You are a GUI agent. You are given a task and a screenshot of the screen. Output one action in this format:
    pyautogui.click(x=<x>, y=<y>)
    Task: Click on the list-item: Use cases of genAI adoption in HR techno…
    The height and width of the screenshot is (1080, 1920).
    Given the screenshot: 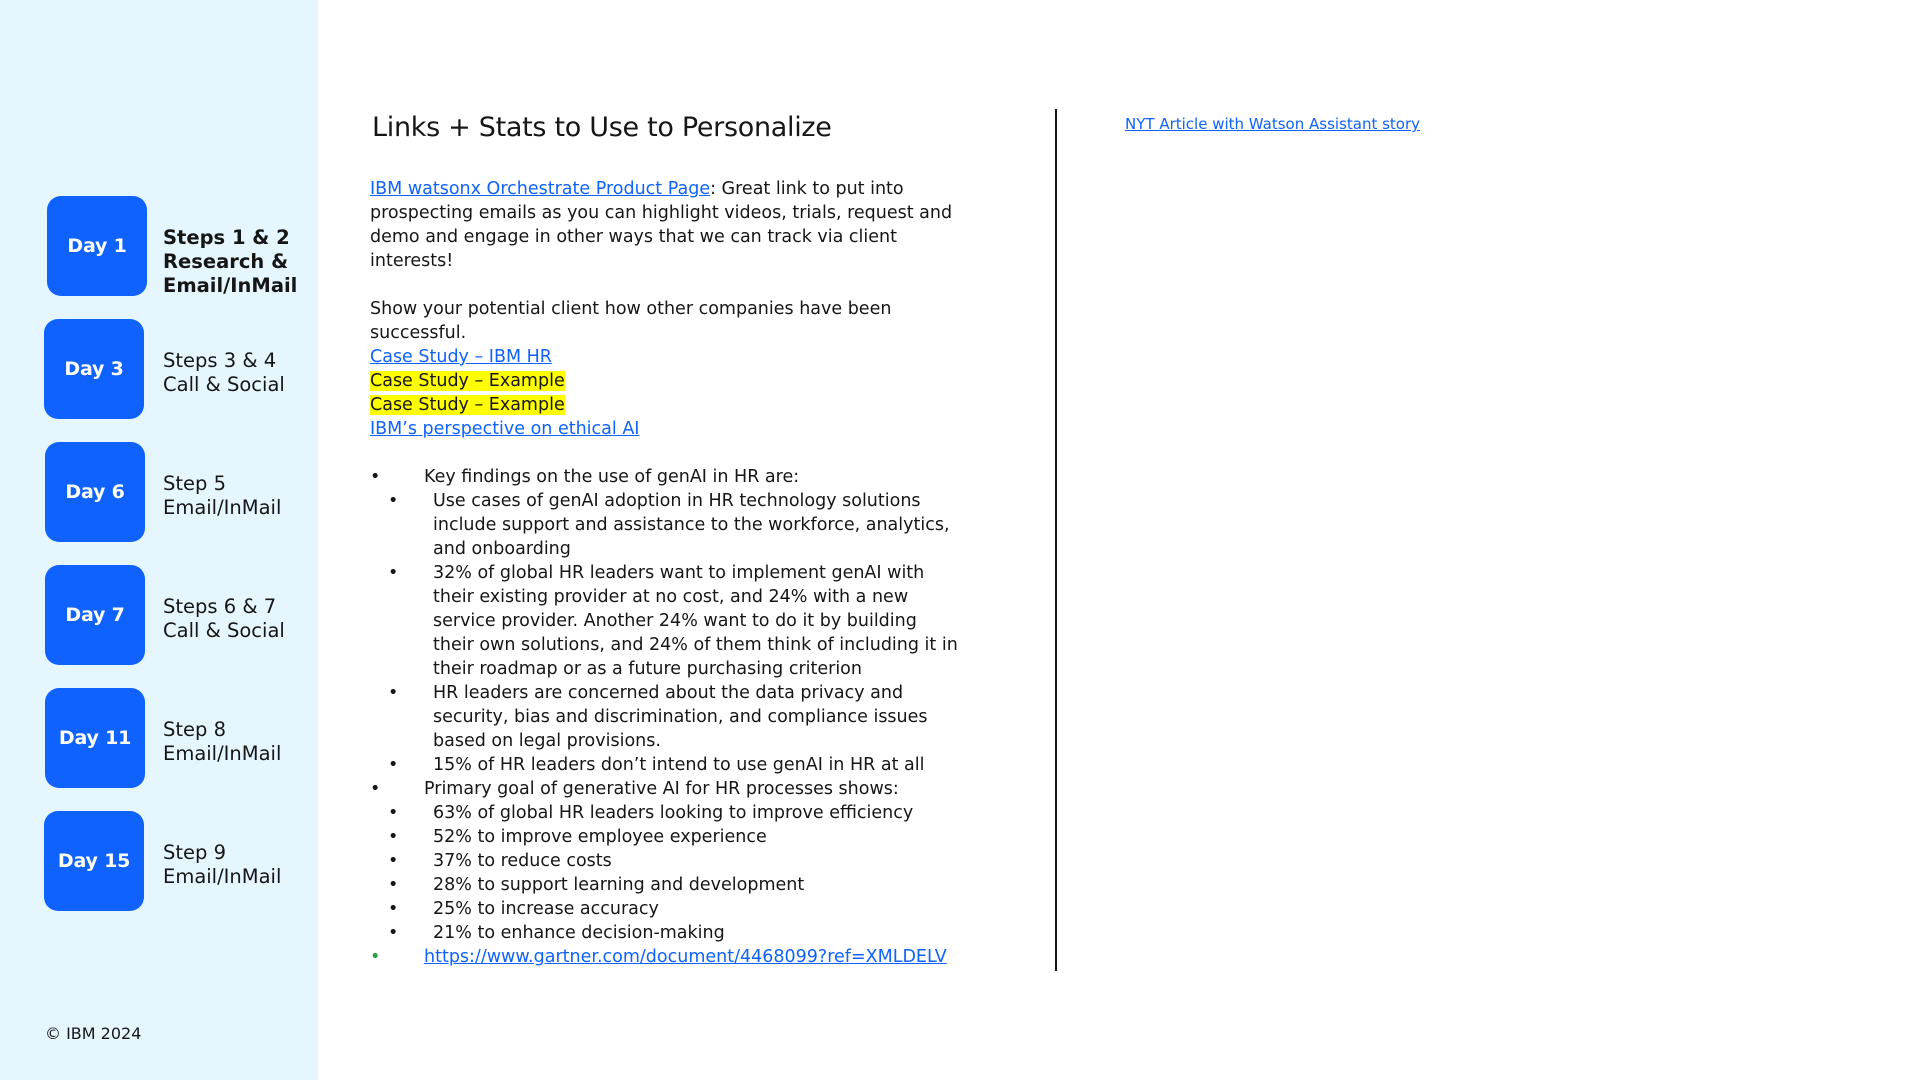 What is the action you would take?
    pyautogui.click(x=665, y=525)
    